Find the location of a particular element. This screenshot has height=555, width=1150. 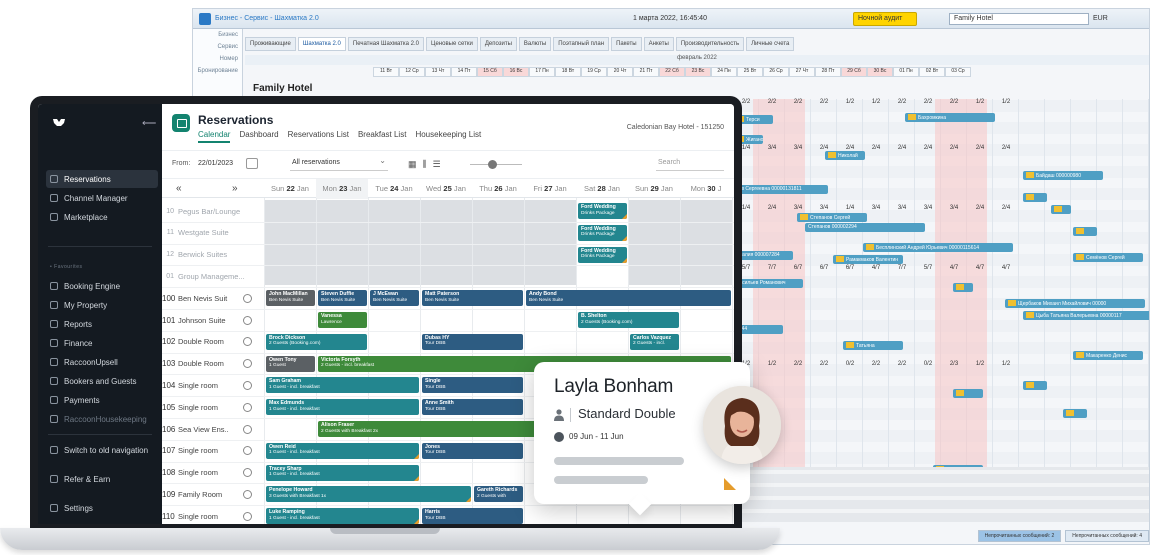

room-row-label: 104 Single room is located at coordinates (210, 385).